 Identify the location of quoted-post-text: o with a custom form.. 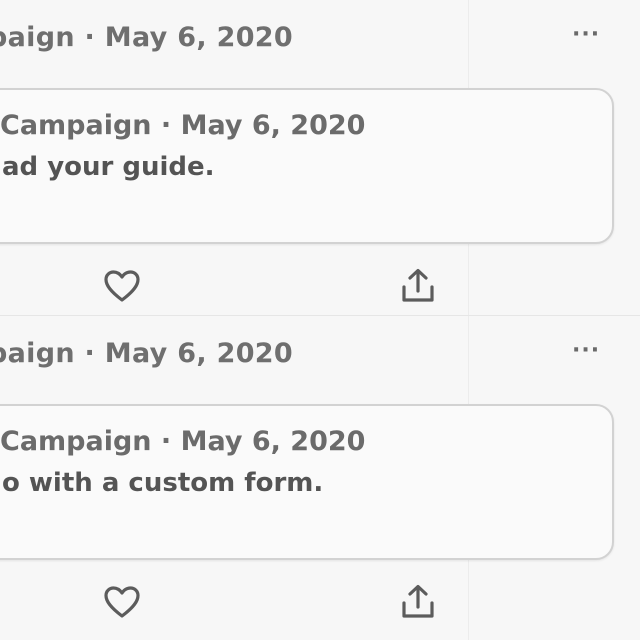
(163, 483).